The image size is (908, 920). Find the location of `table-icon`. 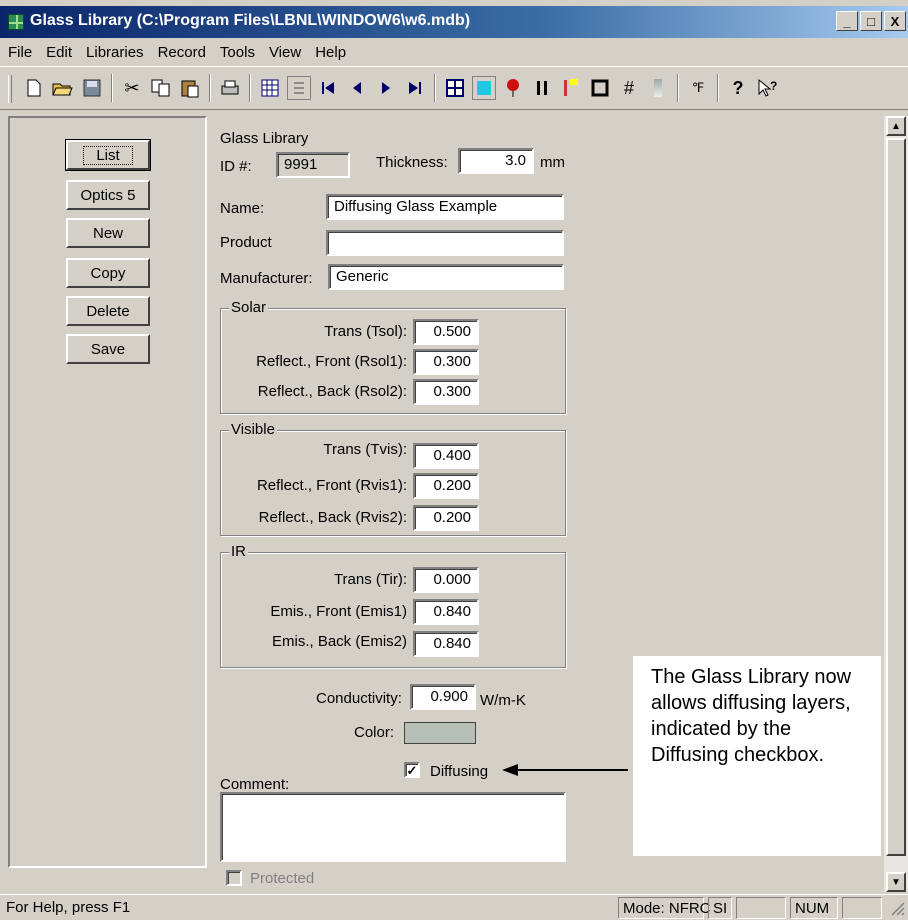

table-icon is located at coordinates (455, 88).